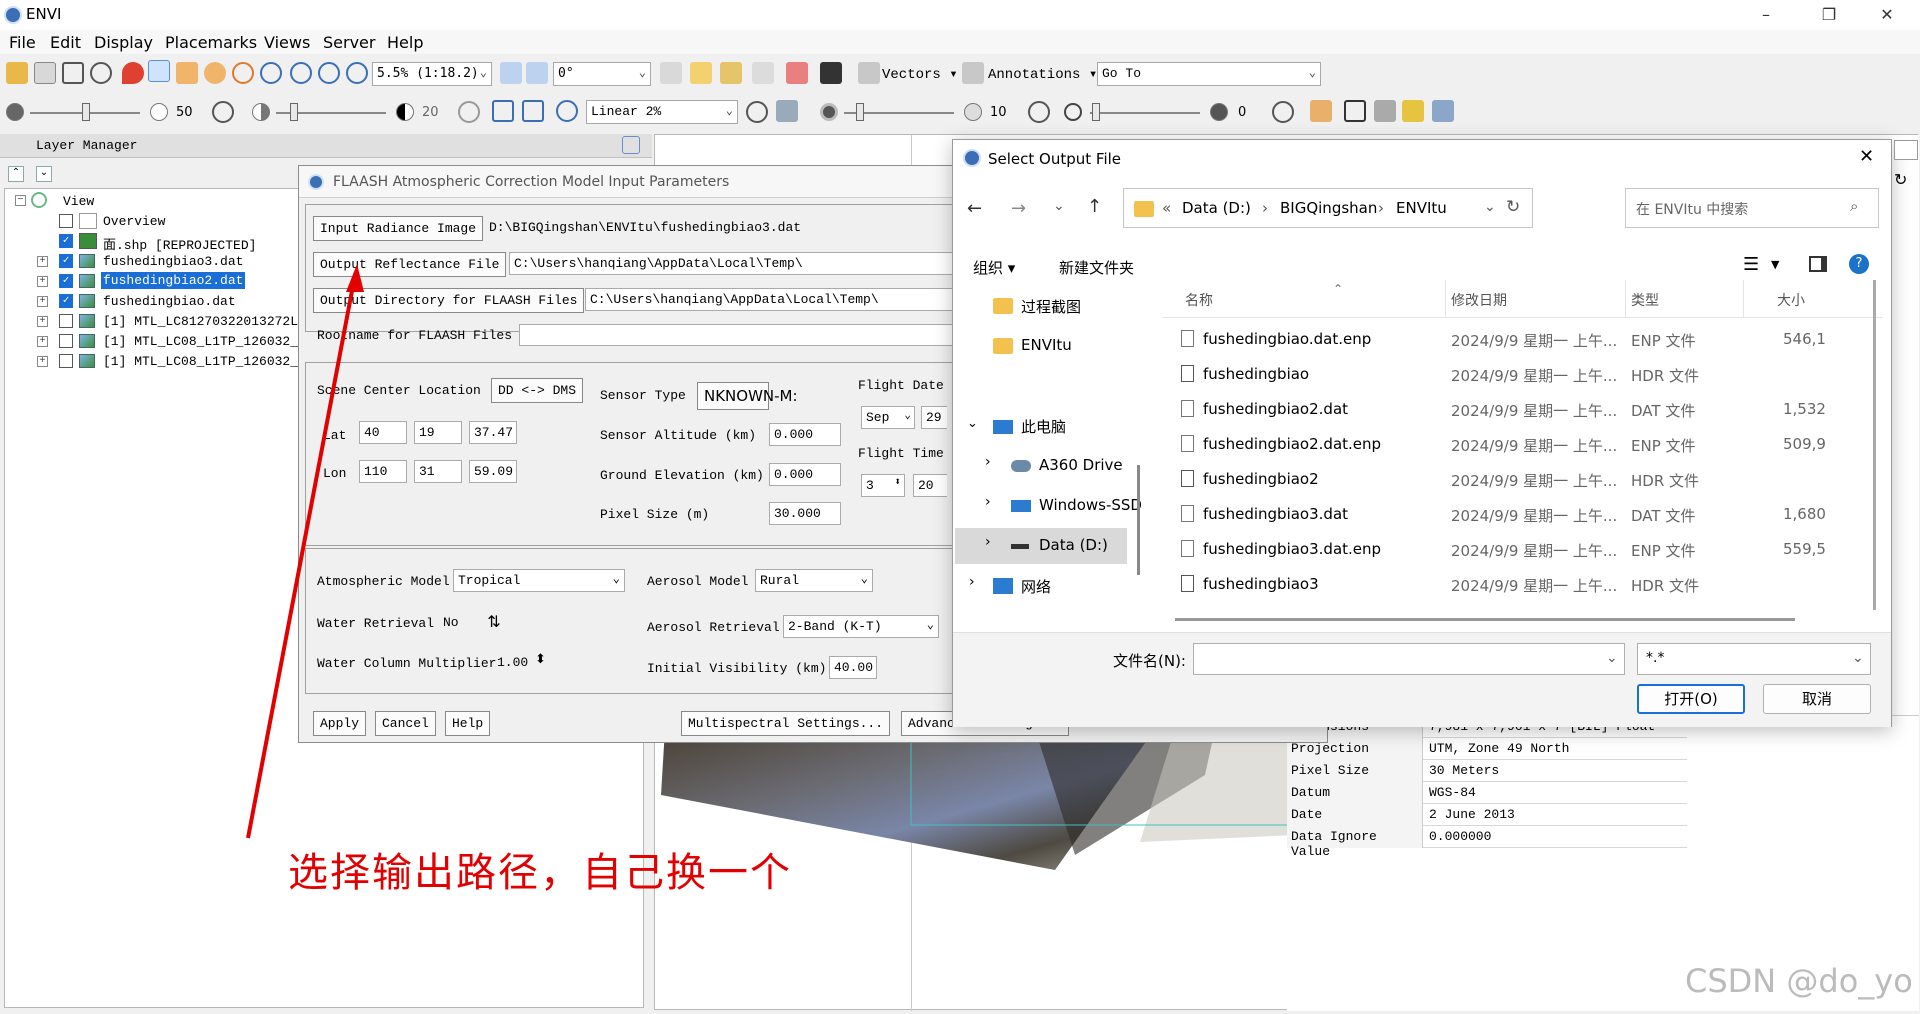  What do you see at coordinates (1799, 981) in the screenshot?
I see `watermark: CSDN @do_yo` at bounding box center [1799, 981].